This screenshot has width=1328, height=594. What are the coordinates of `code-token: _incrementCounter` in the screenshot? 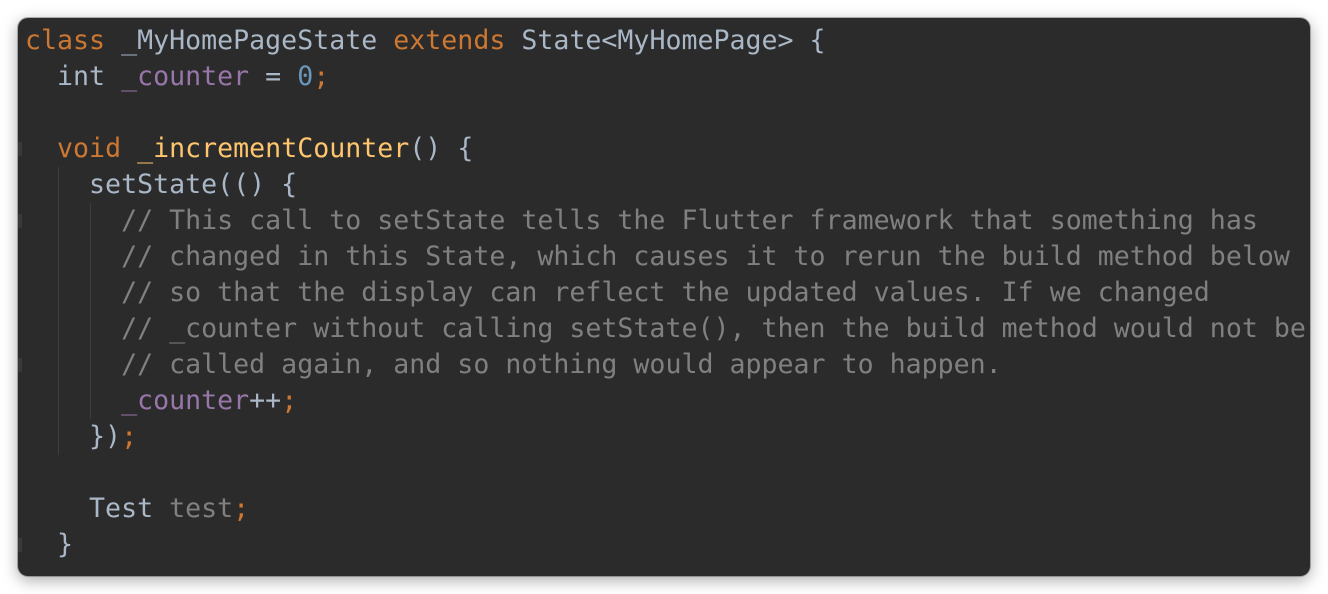 It's located at (273, 148).